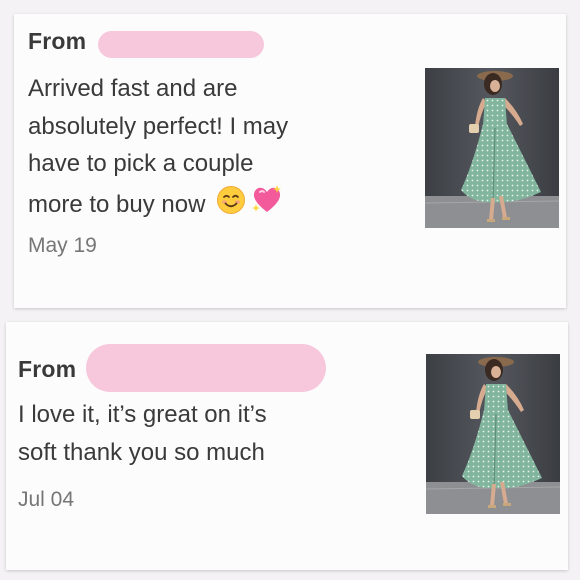 Image resolution: width=580 pixels, height=580 pixels. Describe the element at coordinates (142, 414) in the screenshot. I see `message-line: I love it, it’s great on it’s` at that location.